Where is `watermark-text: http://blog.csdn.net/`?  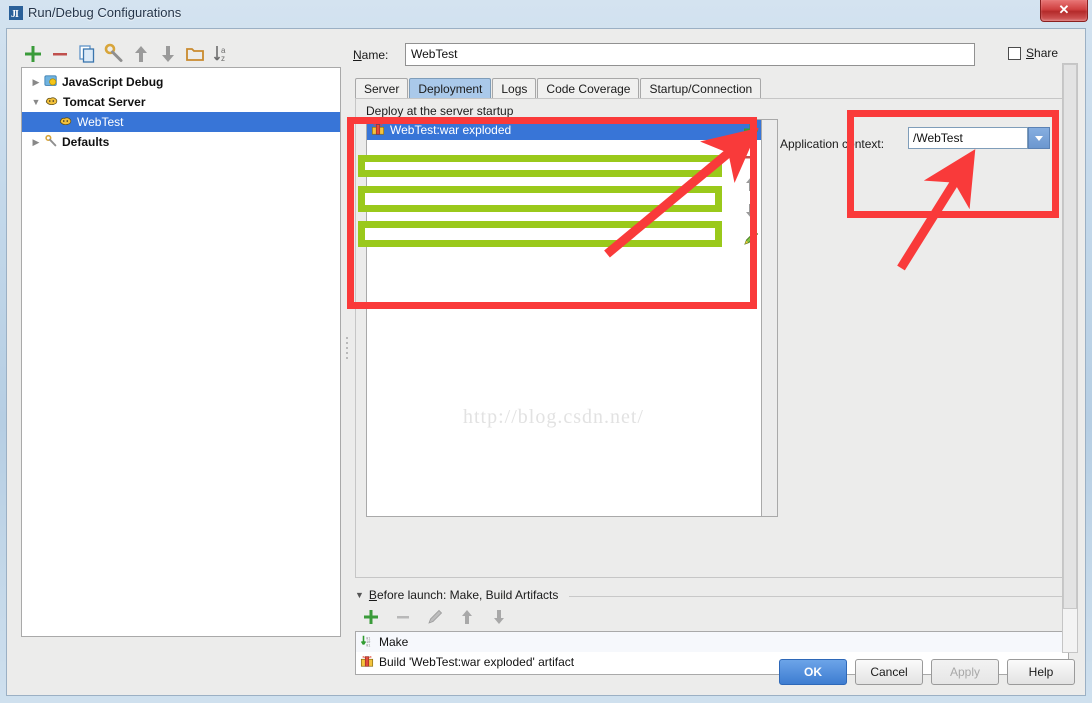
watermark-text: http://blog.csdn.net/ is located at coordinates (553, 417).